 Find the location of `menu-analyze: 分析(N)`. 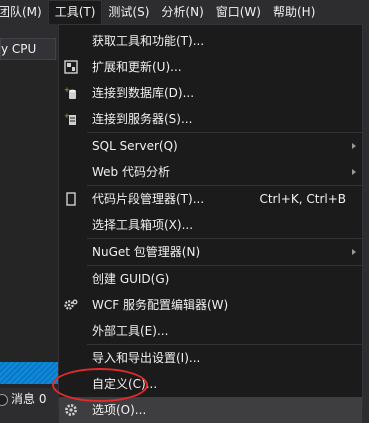

menu-analyze: 分析(N) is located at coordinates (182, 12).